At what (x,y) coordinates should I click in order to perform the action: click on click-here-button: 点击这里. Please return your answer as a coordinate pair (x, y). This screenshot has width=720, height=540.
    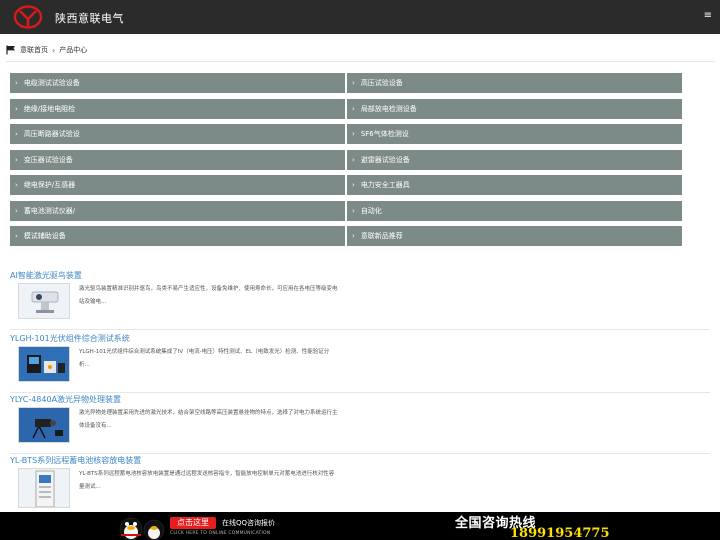
    Looking at the image, I should click on (193, 523).